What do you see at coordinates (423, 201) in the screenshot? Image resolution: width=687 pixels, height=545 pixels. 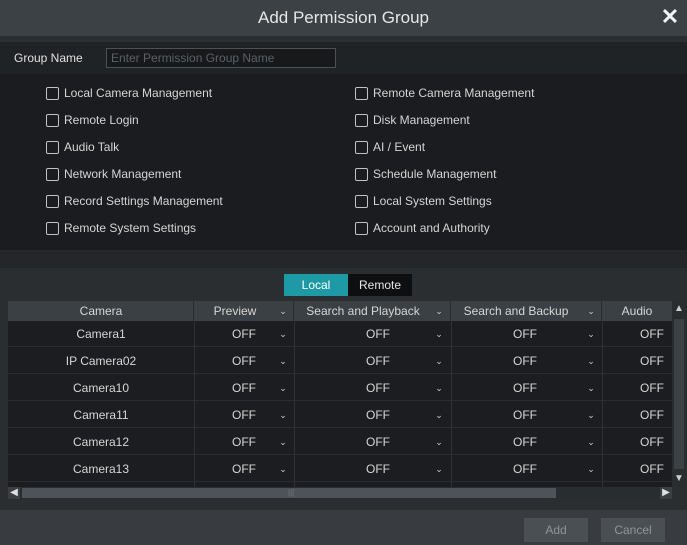 I see `perm-local-system-settings: Local System Settings` at bounding box center [423, 201].